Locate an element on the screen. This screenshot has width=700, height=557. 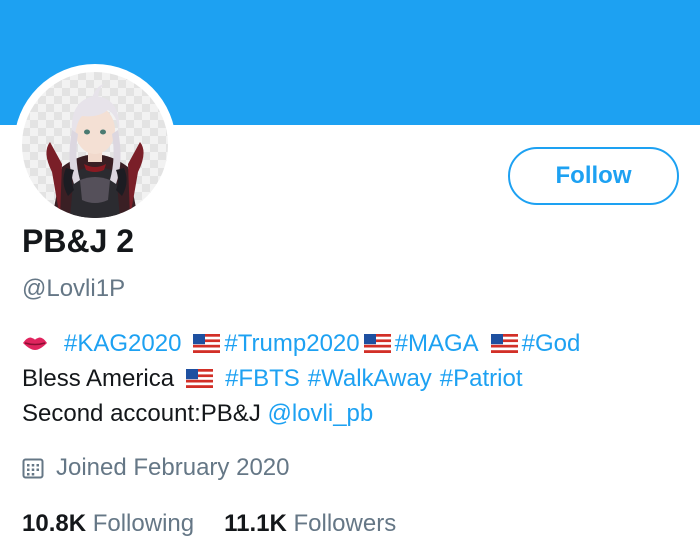
joined-date: Joined February 2020 is located at coordinates (155, 468).